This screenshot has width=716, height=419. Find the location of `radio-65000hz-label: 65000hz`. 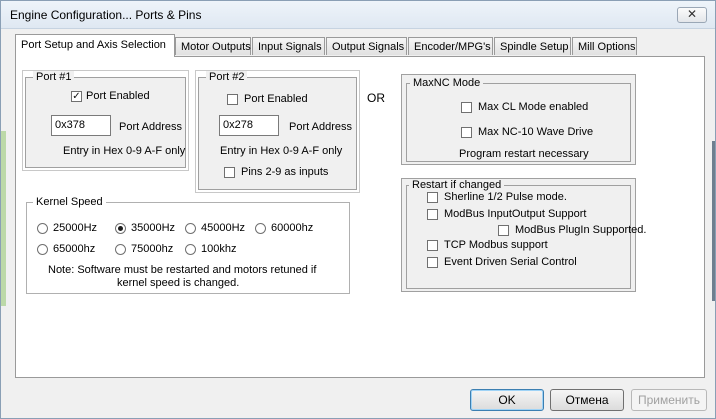

radio-65000hz-label: 65000hz is located at coordinates (74, 249).